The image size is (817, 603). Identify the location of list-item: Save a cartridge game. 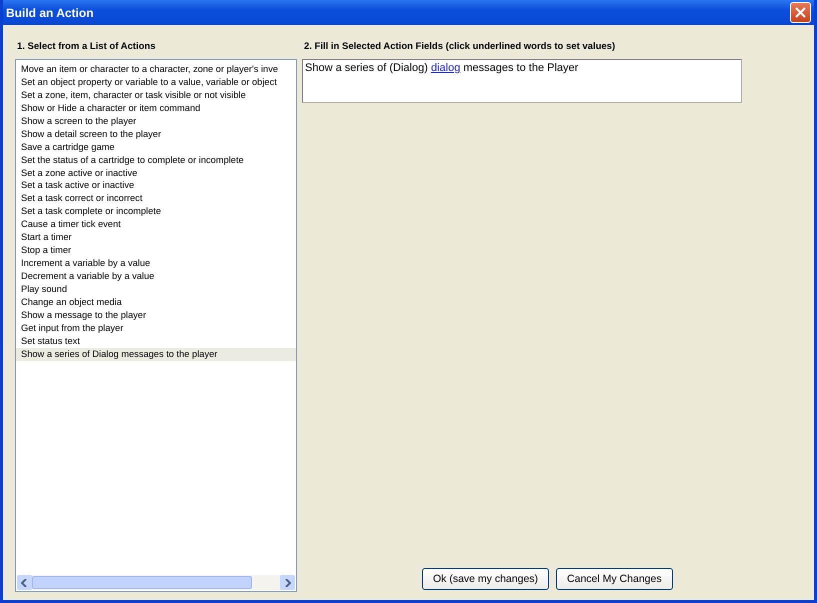
(156, 147).